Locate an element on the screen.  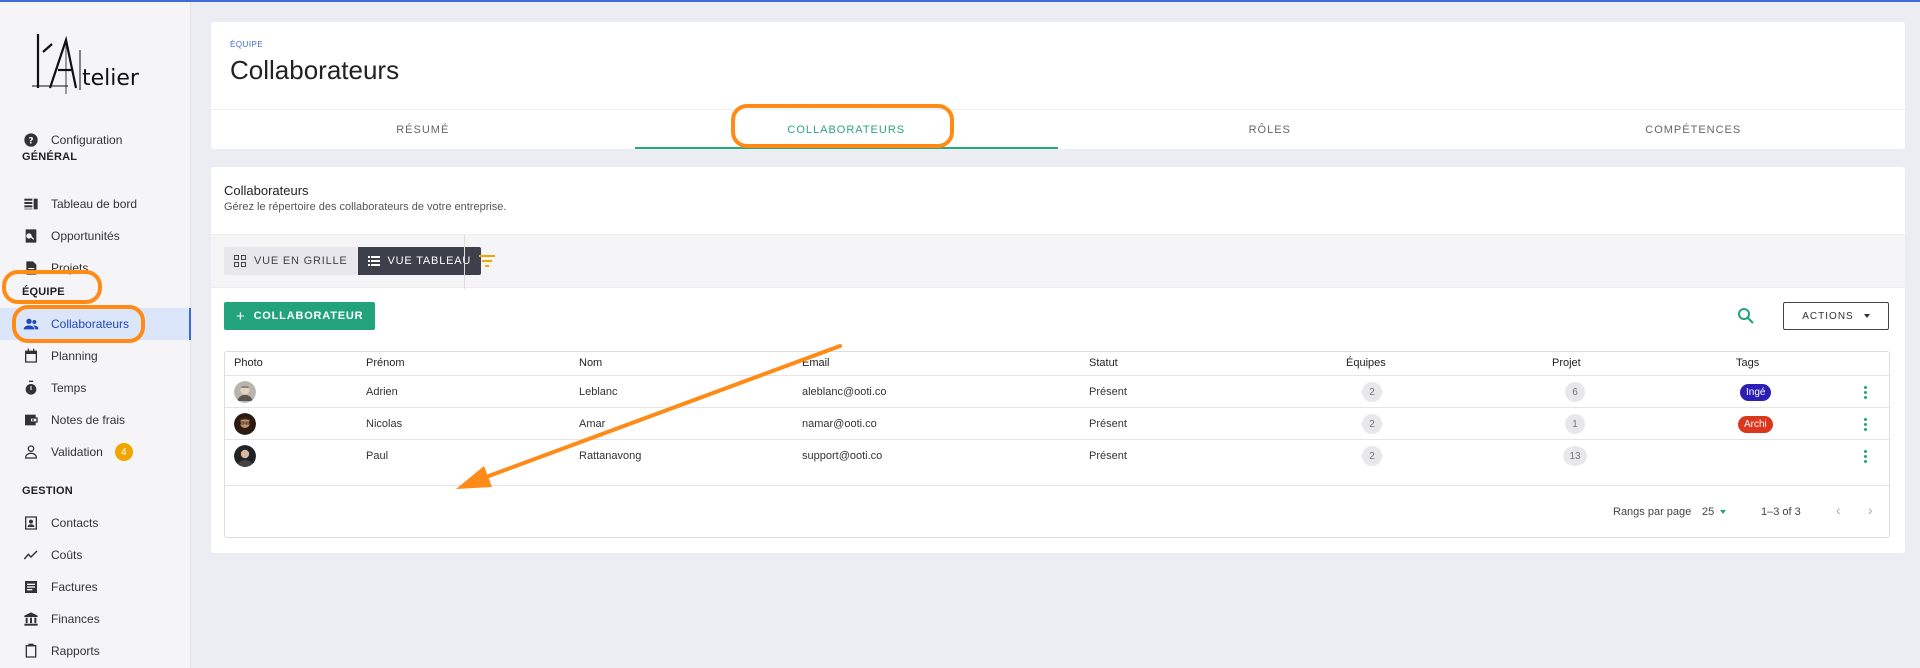
add-collaborateur-button: + COLLABORATEUR is located at coordinates (300, 316).